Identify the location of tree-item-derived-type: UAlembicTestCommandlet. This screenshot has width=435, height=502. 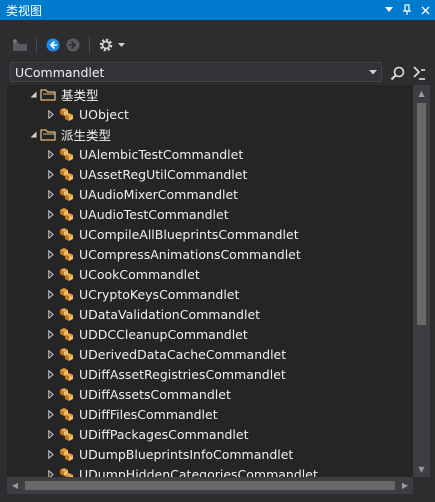
(210, 154).